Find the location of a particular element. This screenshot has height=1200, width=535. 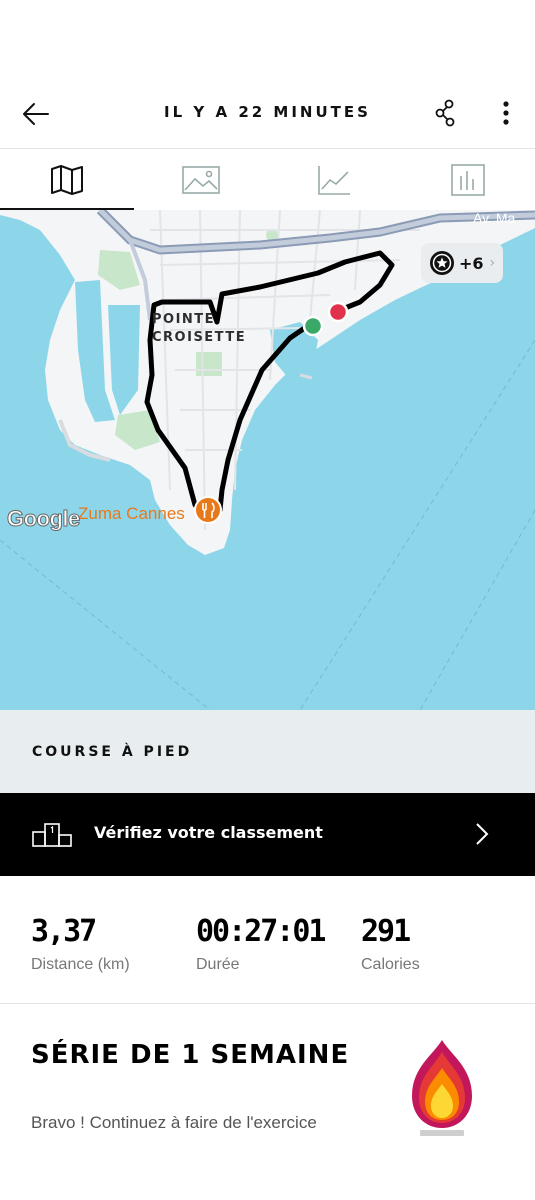

share-icon is located at coordinates (445, 113).